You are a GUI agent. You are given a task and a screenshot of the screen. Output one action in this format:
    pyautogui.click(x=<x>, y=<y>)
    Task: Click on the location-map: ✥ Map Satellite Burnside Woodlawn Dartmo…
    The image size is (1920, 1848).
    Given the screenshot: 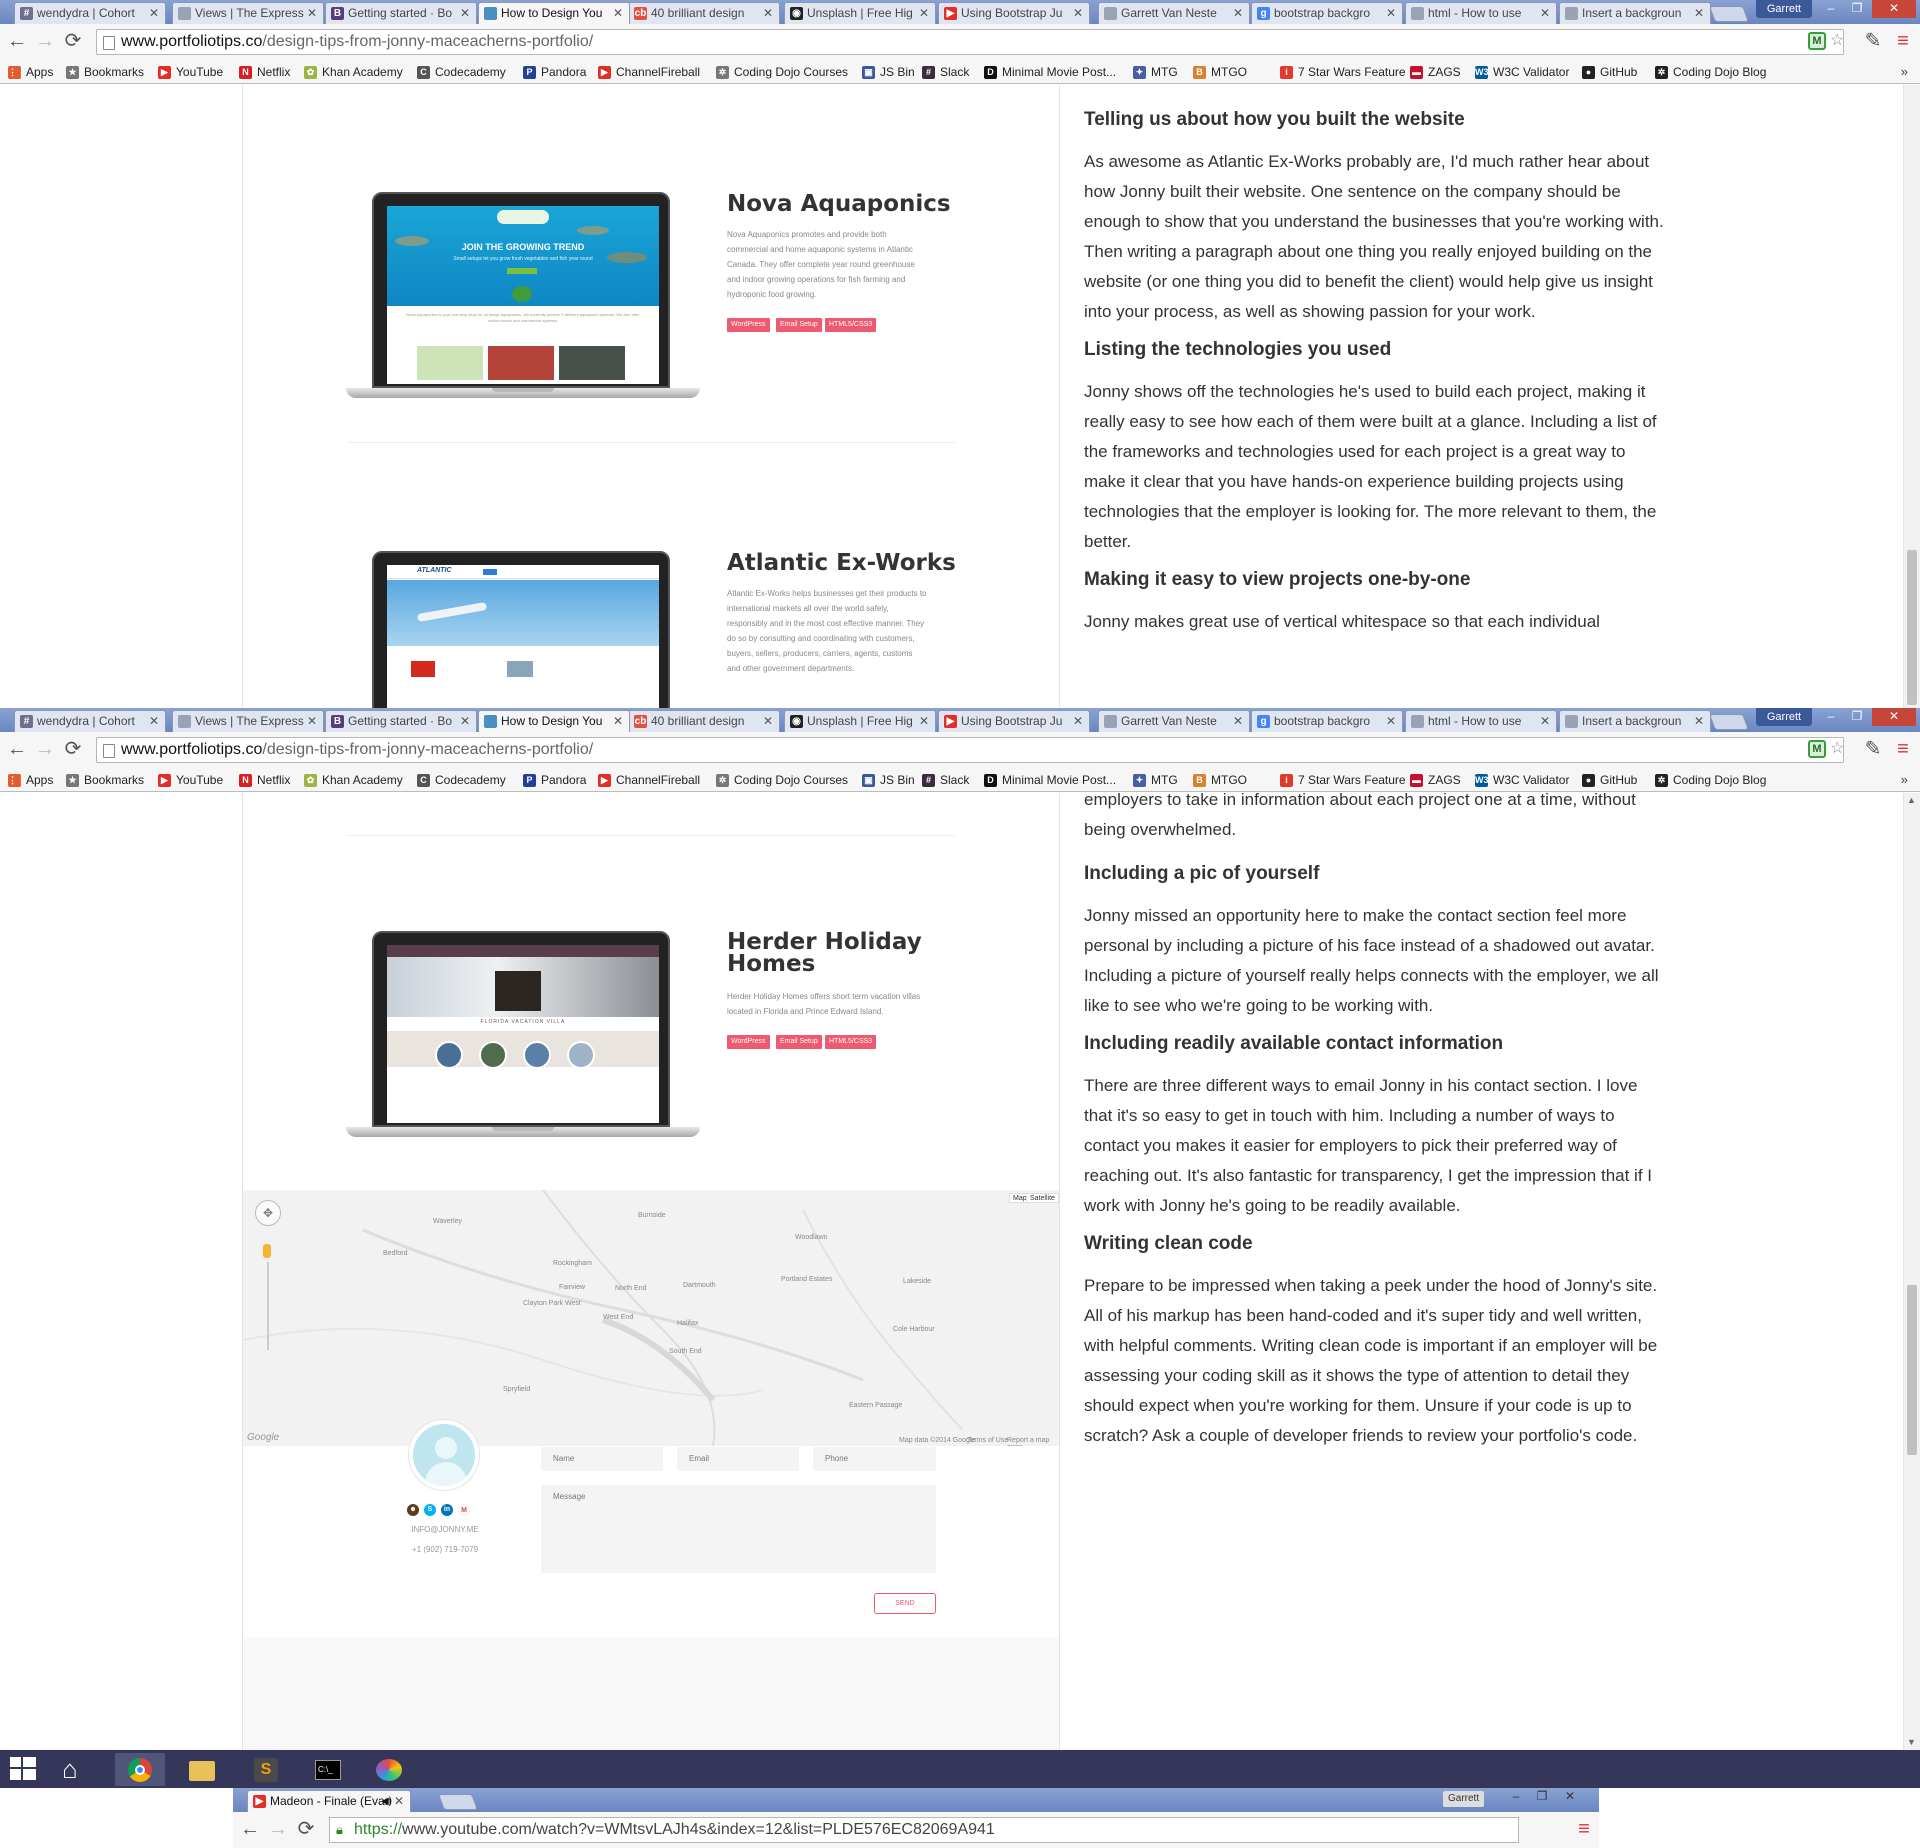 What is the action you would take?
    pyautogui.click(x=651, y=1318)
    